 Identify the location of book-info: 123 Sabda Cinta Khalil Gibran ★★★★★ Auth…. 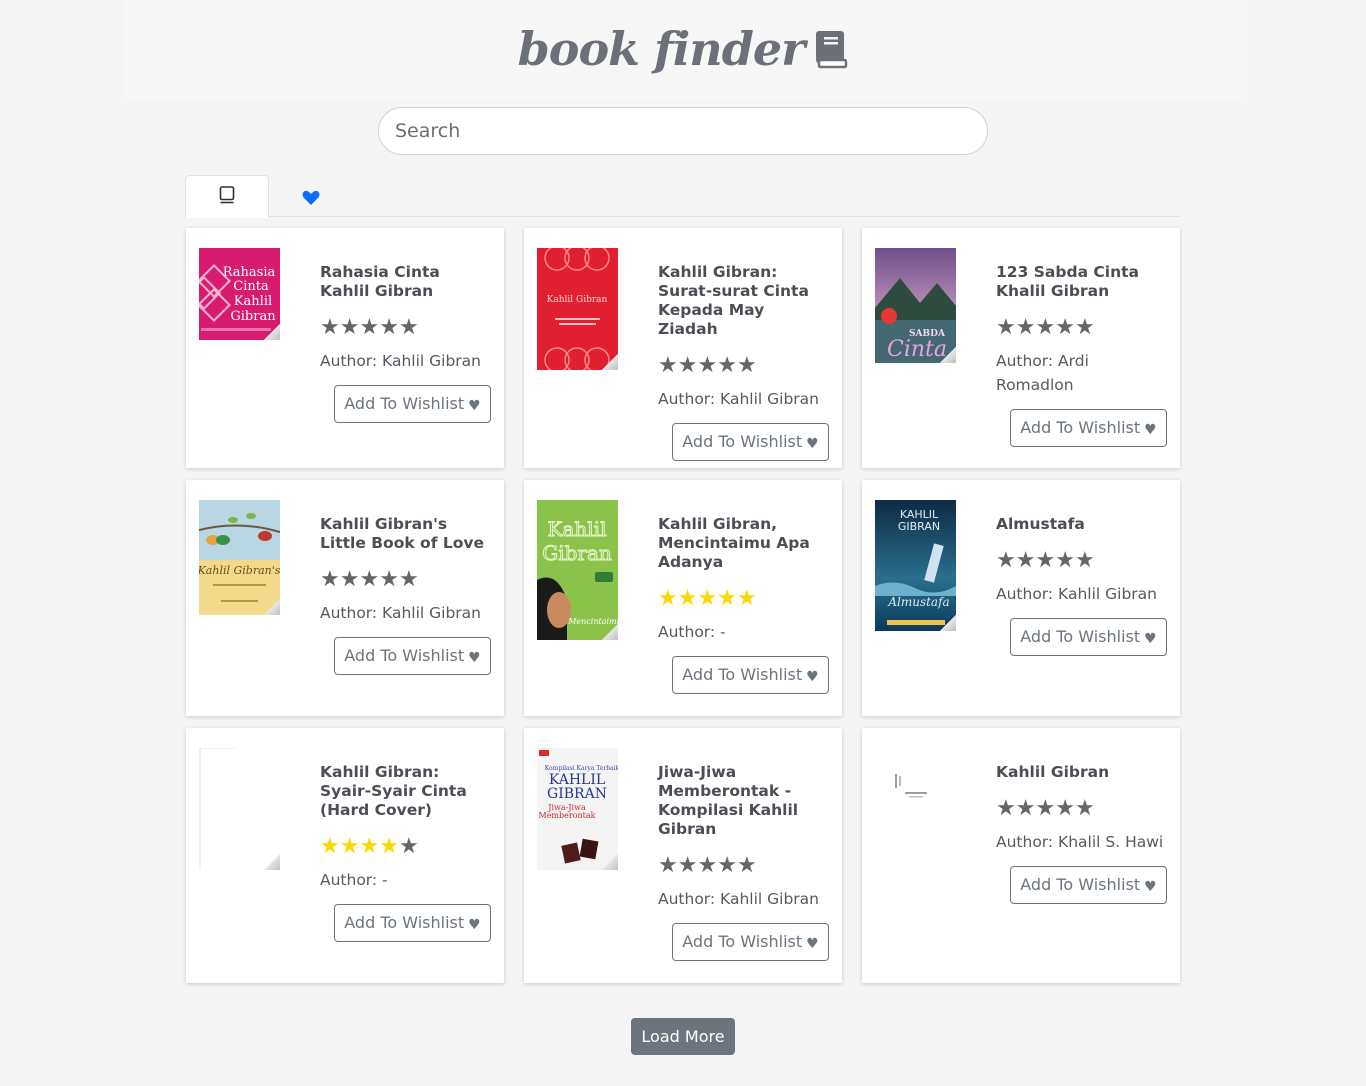
(1081, 355).